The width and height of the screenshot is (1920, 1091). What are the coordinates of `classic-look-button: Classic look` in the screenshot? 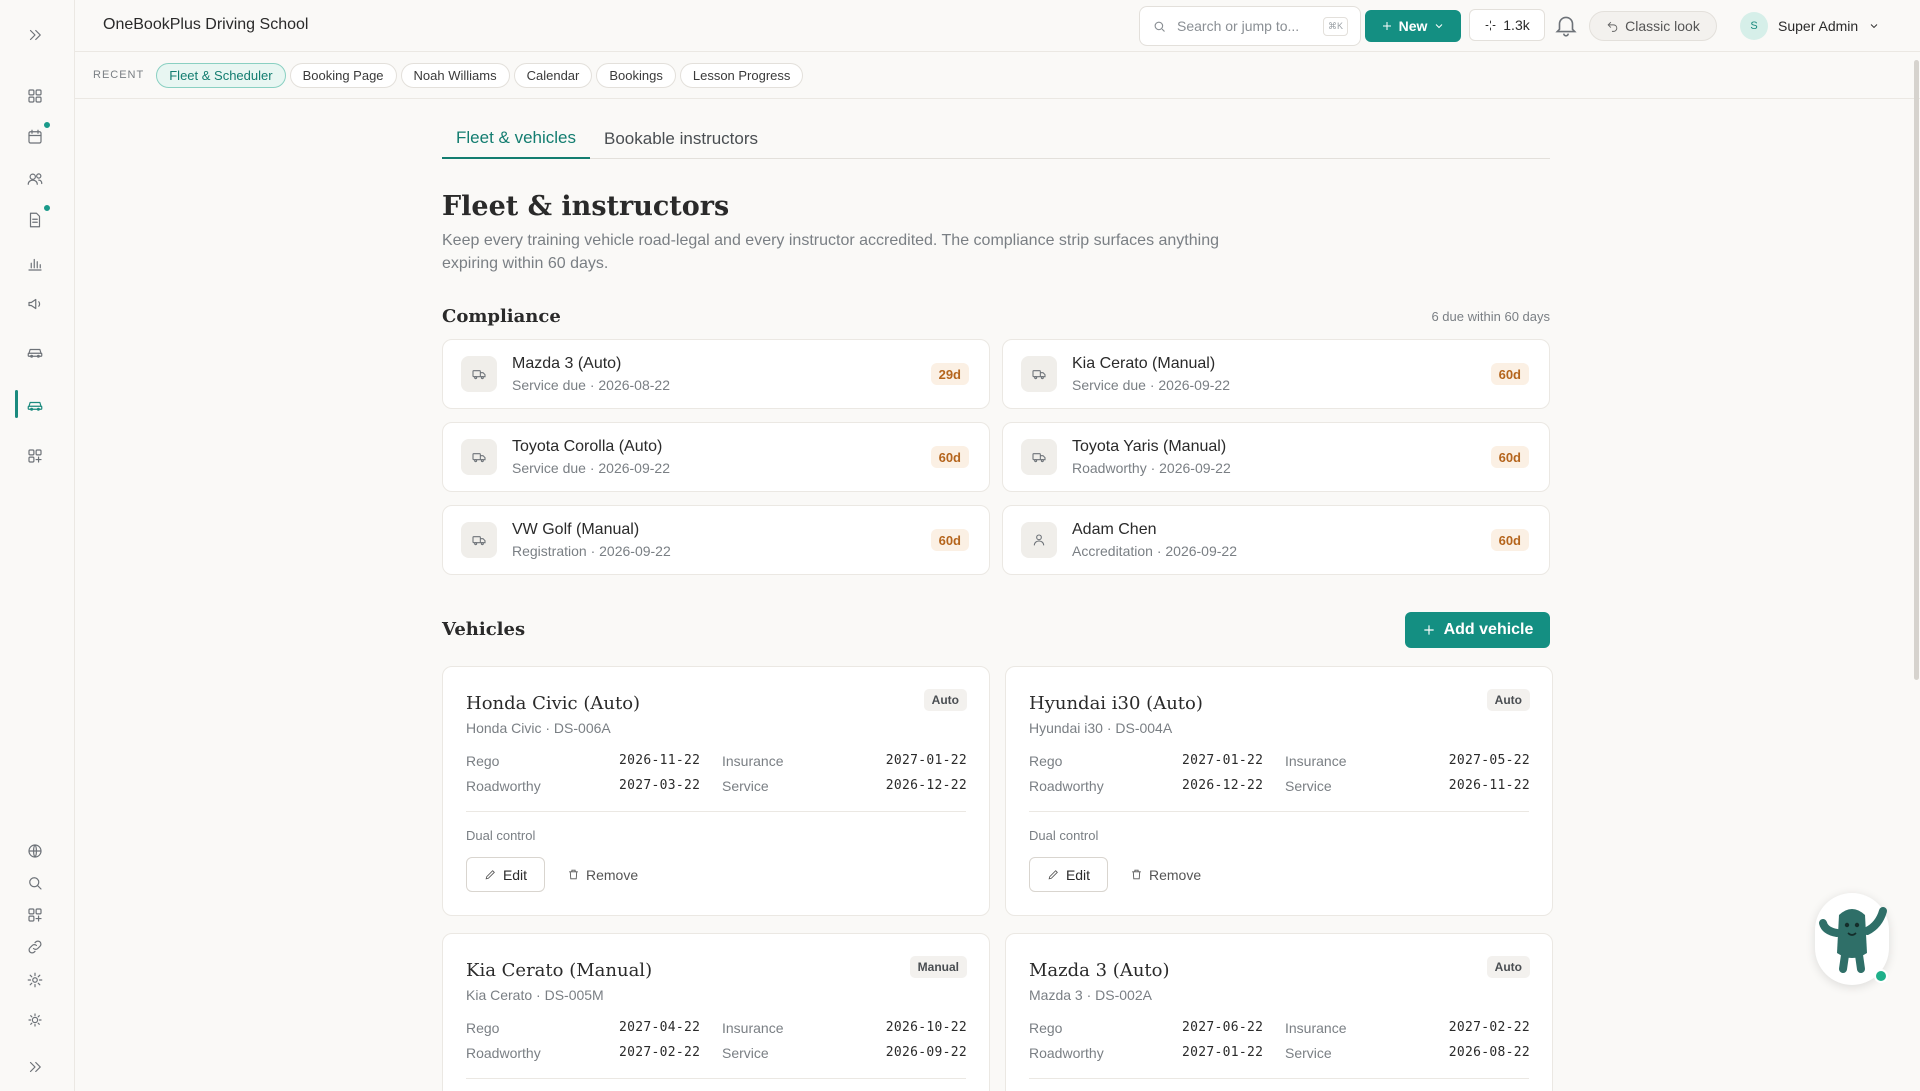 It's located at (1653, 26).